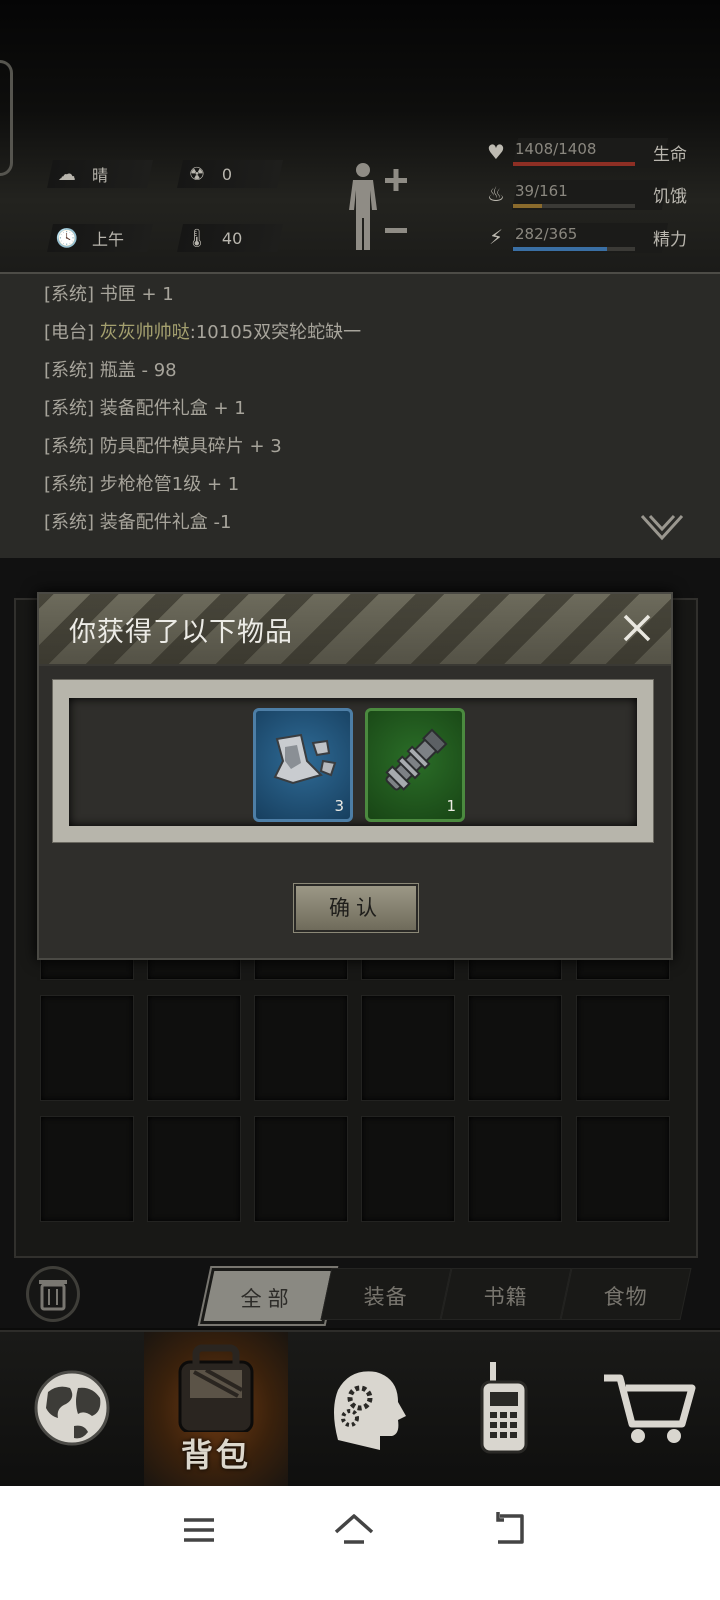  Describe the element at coordinates (496, 194) in the screenshot. I see `stomach-icon: ♨` at that location.